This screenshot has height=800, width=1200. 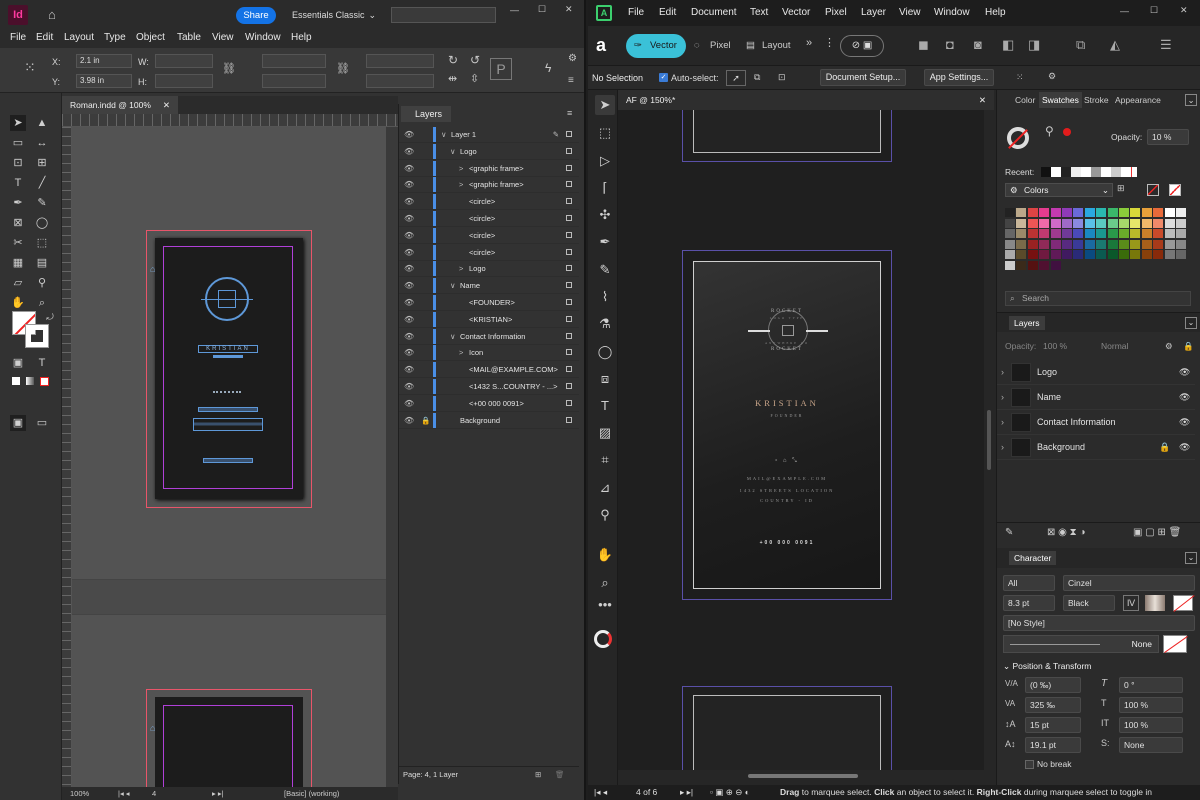 I want to click on character-collapse-icon: ⌄, so click(x=1191, y=558).